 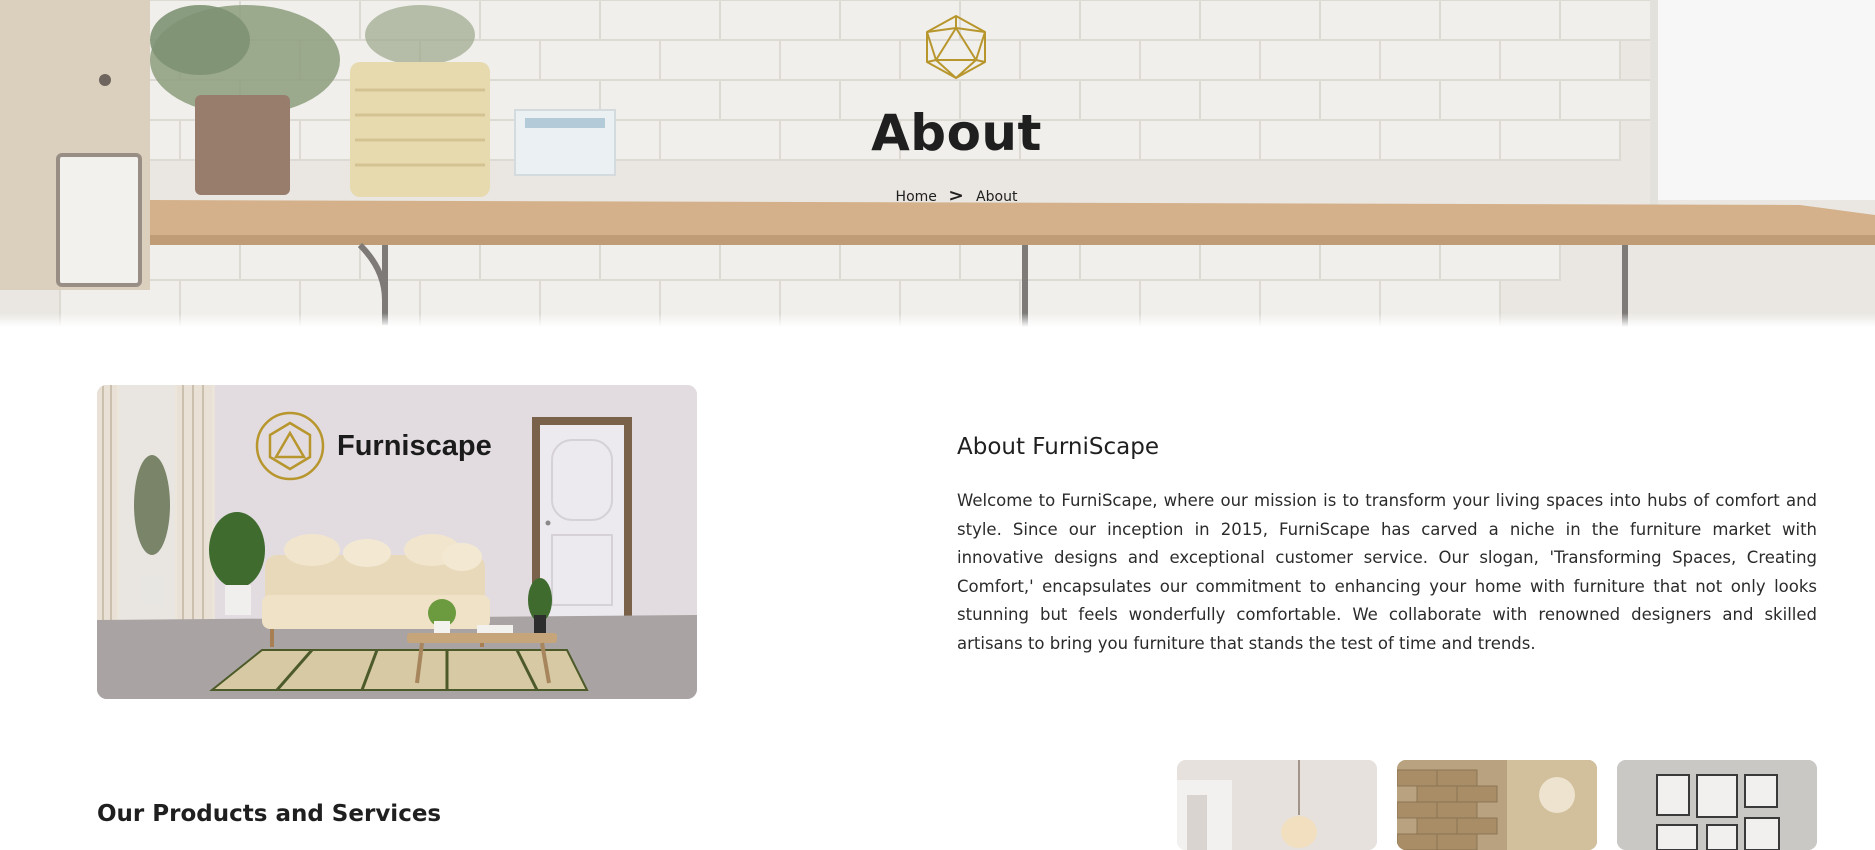 I want to click on about-image: Furniscape, so click(x=397, y=542).